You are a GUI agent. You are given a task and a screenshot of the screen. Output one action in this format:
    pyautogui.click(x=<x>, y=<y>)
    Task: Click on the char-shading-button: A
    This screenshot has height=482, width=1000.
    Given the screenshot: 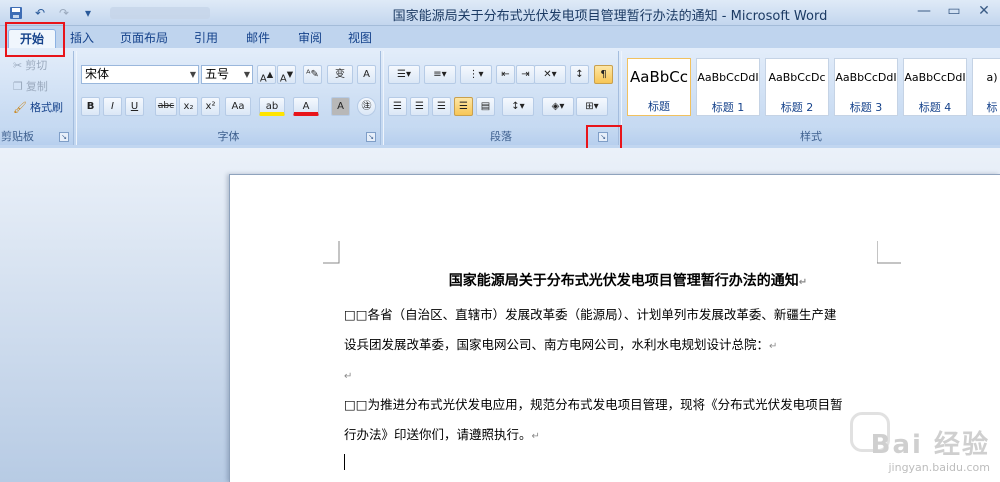 What is the action you would take?
    pyautogui.click(x=340, y=106)
    